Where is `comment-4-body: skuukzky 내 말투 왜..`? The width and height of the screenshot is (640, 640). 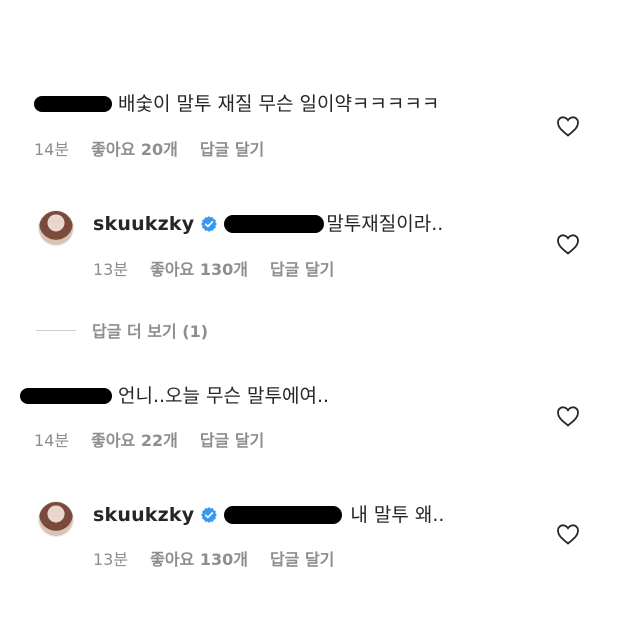 comment-4-body: skuukzky 내 말투 왜.. is located at coordinates (268, 515).